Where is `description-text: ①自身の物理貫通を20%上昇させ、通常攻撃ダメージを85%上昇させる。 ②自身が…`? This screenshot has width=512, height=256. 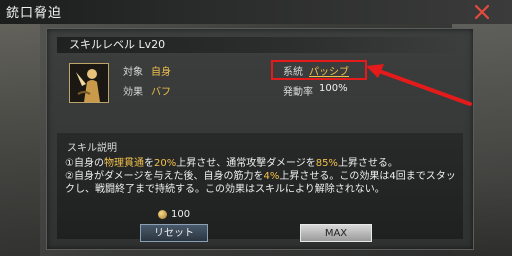
description-text: ①自身の物理貫通を20%上昇させ、通常攻撃ダメージを85%上昇させる。 ②自身が… is located at coordinates (263, 176).